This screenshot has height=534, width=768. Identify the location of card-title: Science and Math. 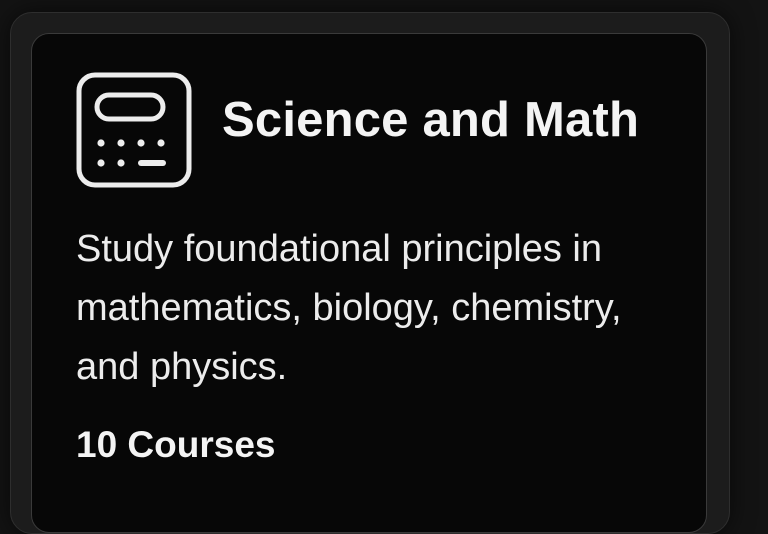
(431, 120).